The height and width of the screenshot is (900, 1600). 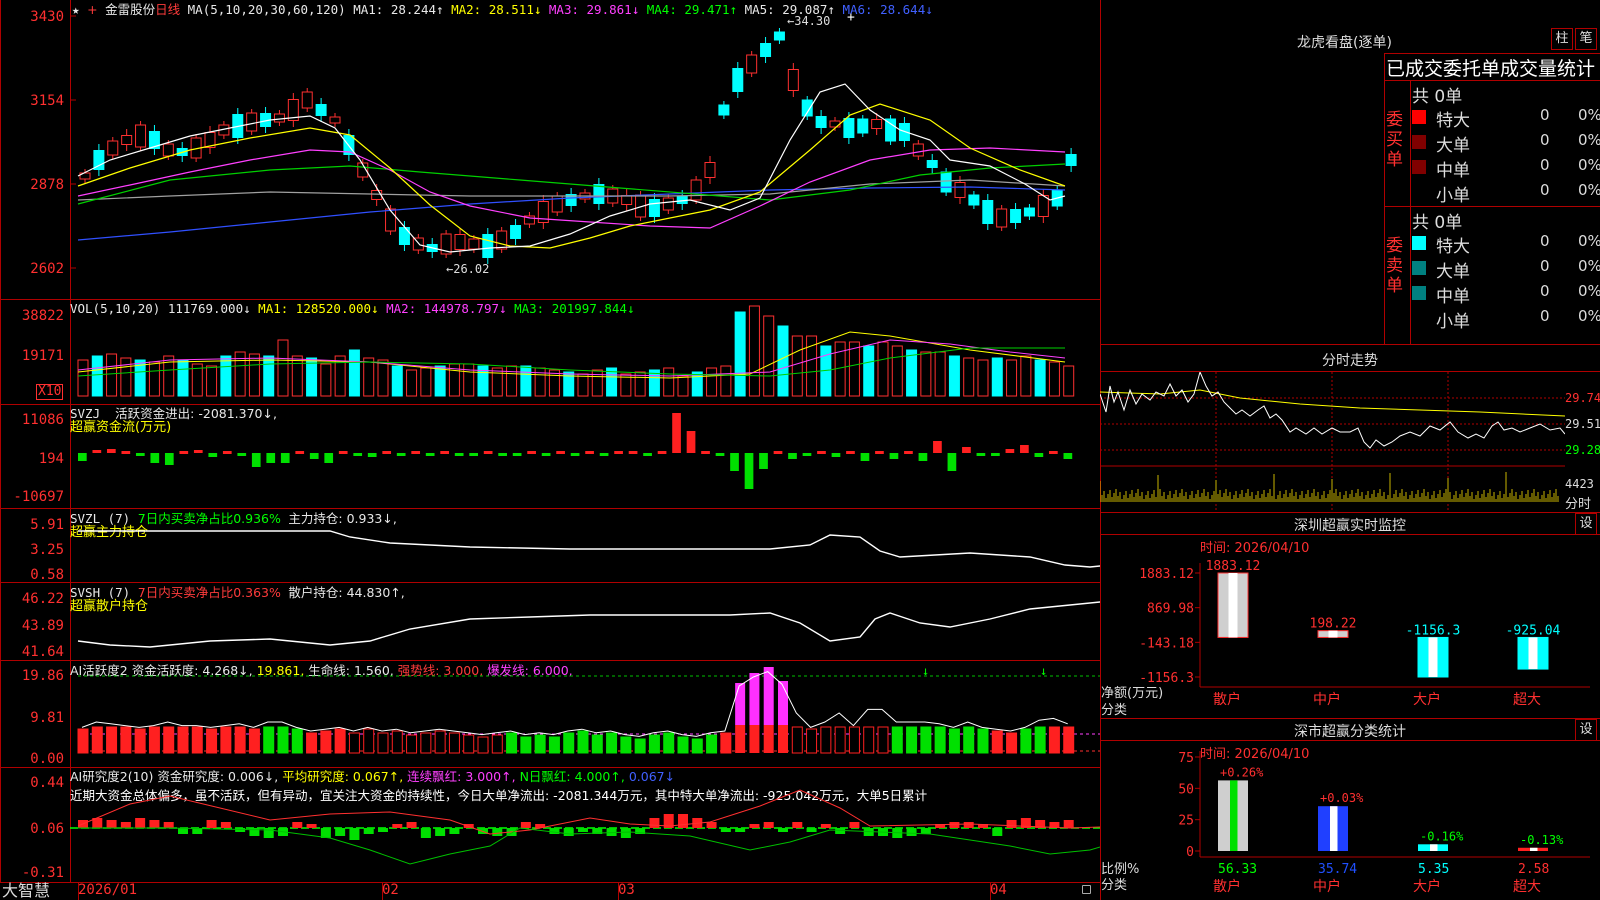 I want to click on monitor-settings-button: 设, so click(x=1586, y=524).